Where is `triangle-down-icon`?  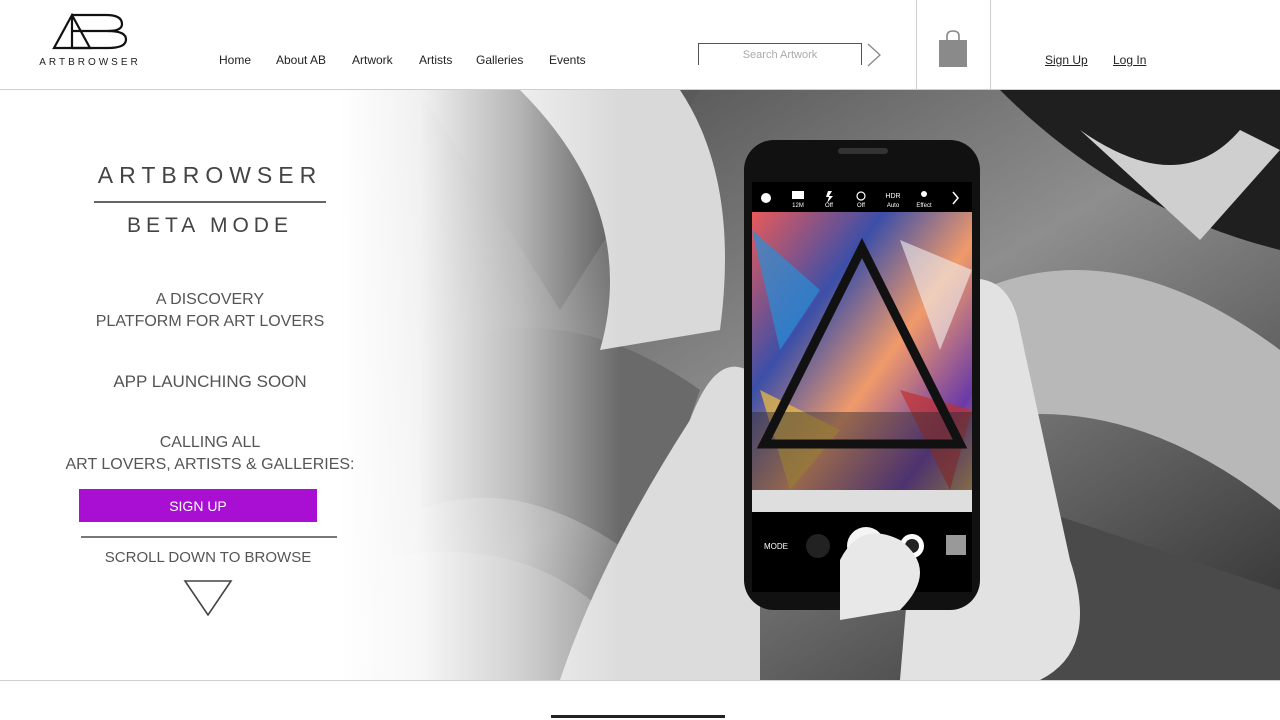 triangle-down-icon is located at coordinates (208, 598).